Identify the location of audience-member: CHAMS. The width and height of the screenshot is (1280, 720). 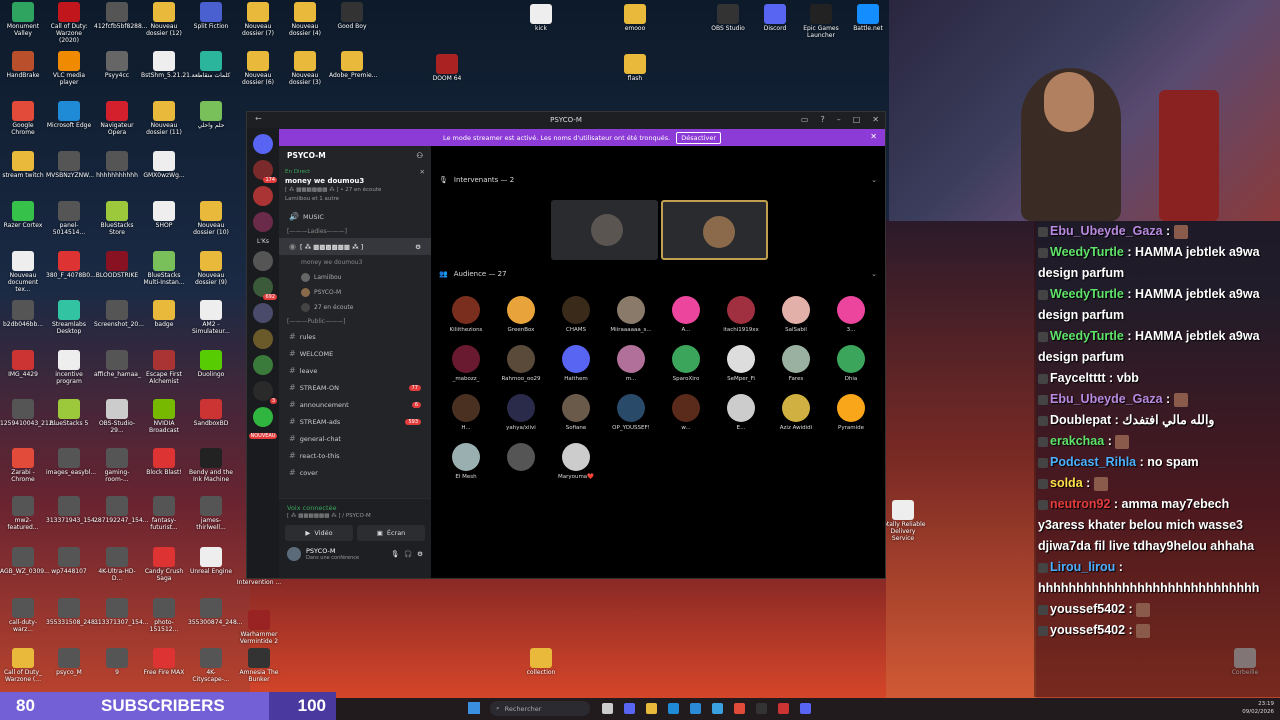
(576, 314).